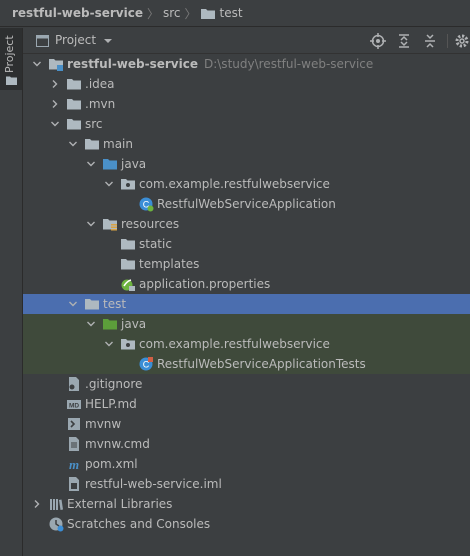  Describe the element at coordinates (74, 424) in the screenshot. I see `shell-file-icon` at that location.